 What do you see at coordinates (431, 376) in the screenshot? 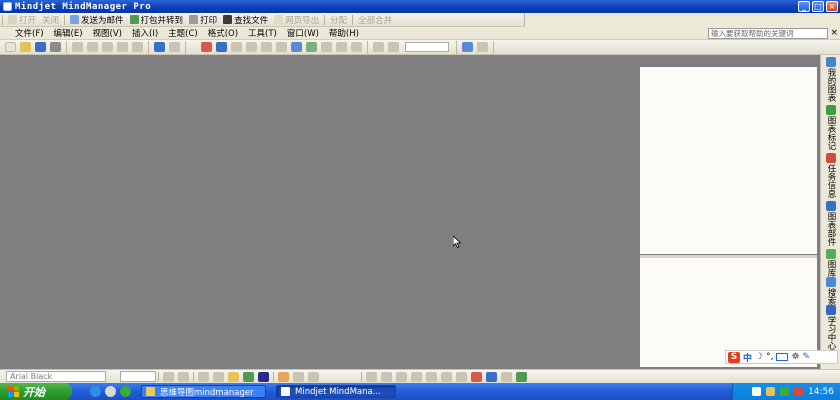
I see `spacing-icon` at bounding box center [431, 376].